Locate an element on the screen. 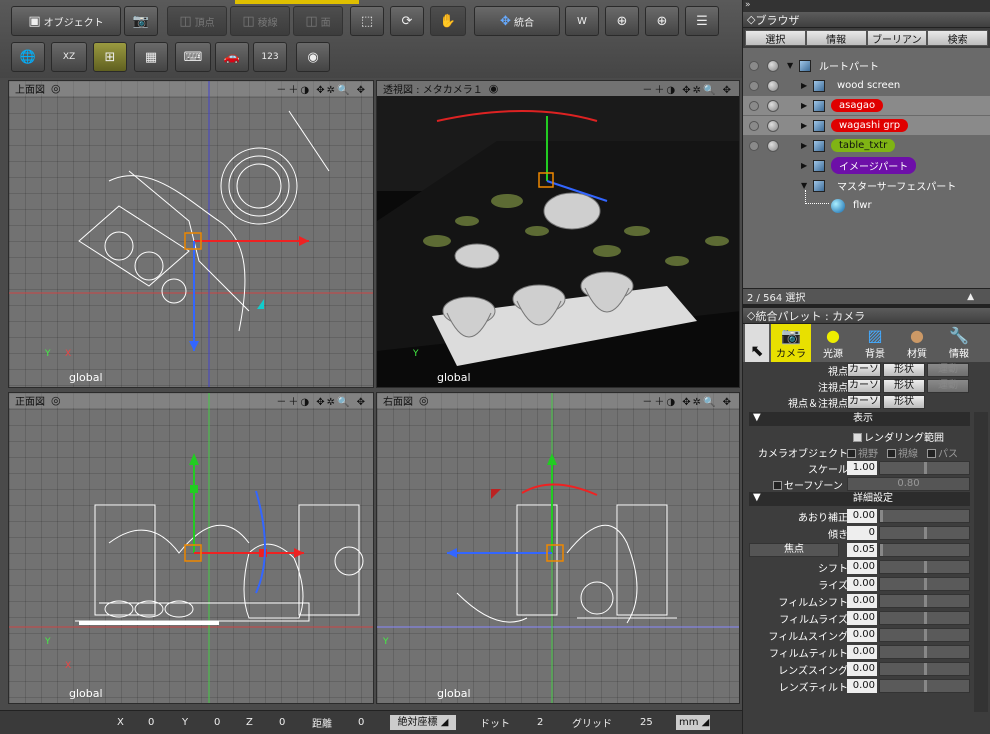  tree-item-table-txtr: ▶ table_txtr is located at coordinates (866, 145).